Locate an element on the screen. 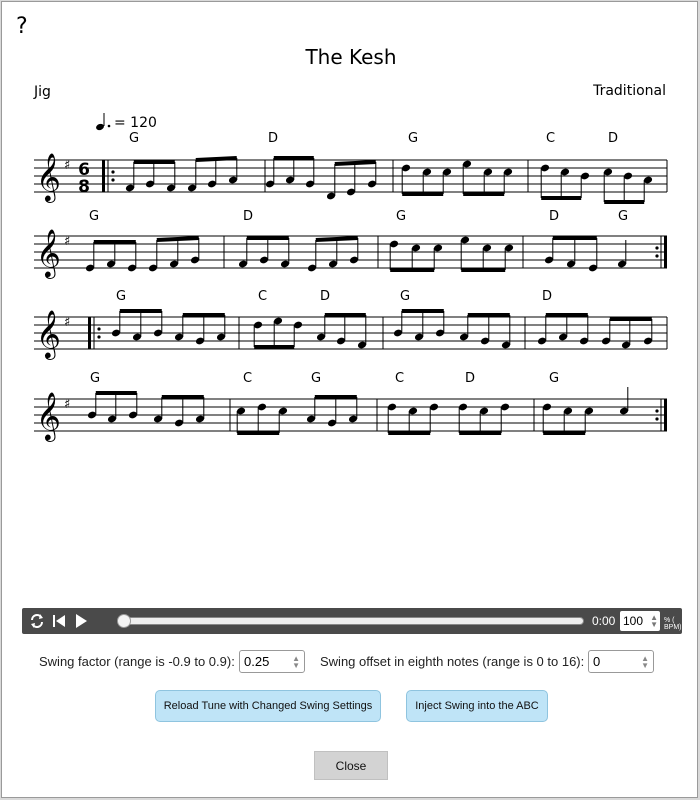  swing-factor-spinner-icon: ▲ ▼ is located at coordinates (296, 662).